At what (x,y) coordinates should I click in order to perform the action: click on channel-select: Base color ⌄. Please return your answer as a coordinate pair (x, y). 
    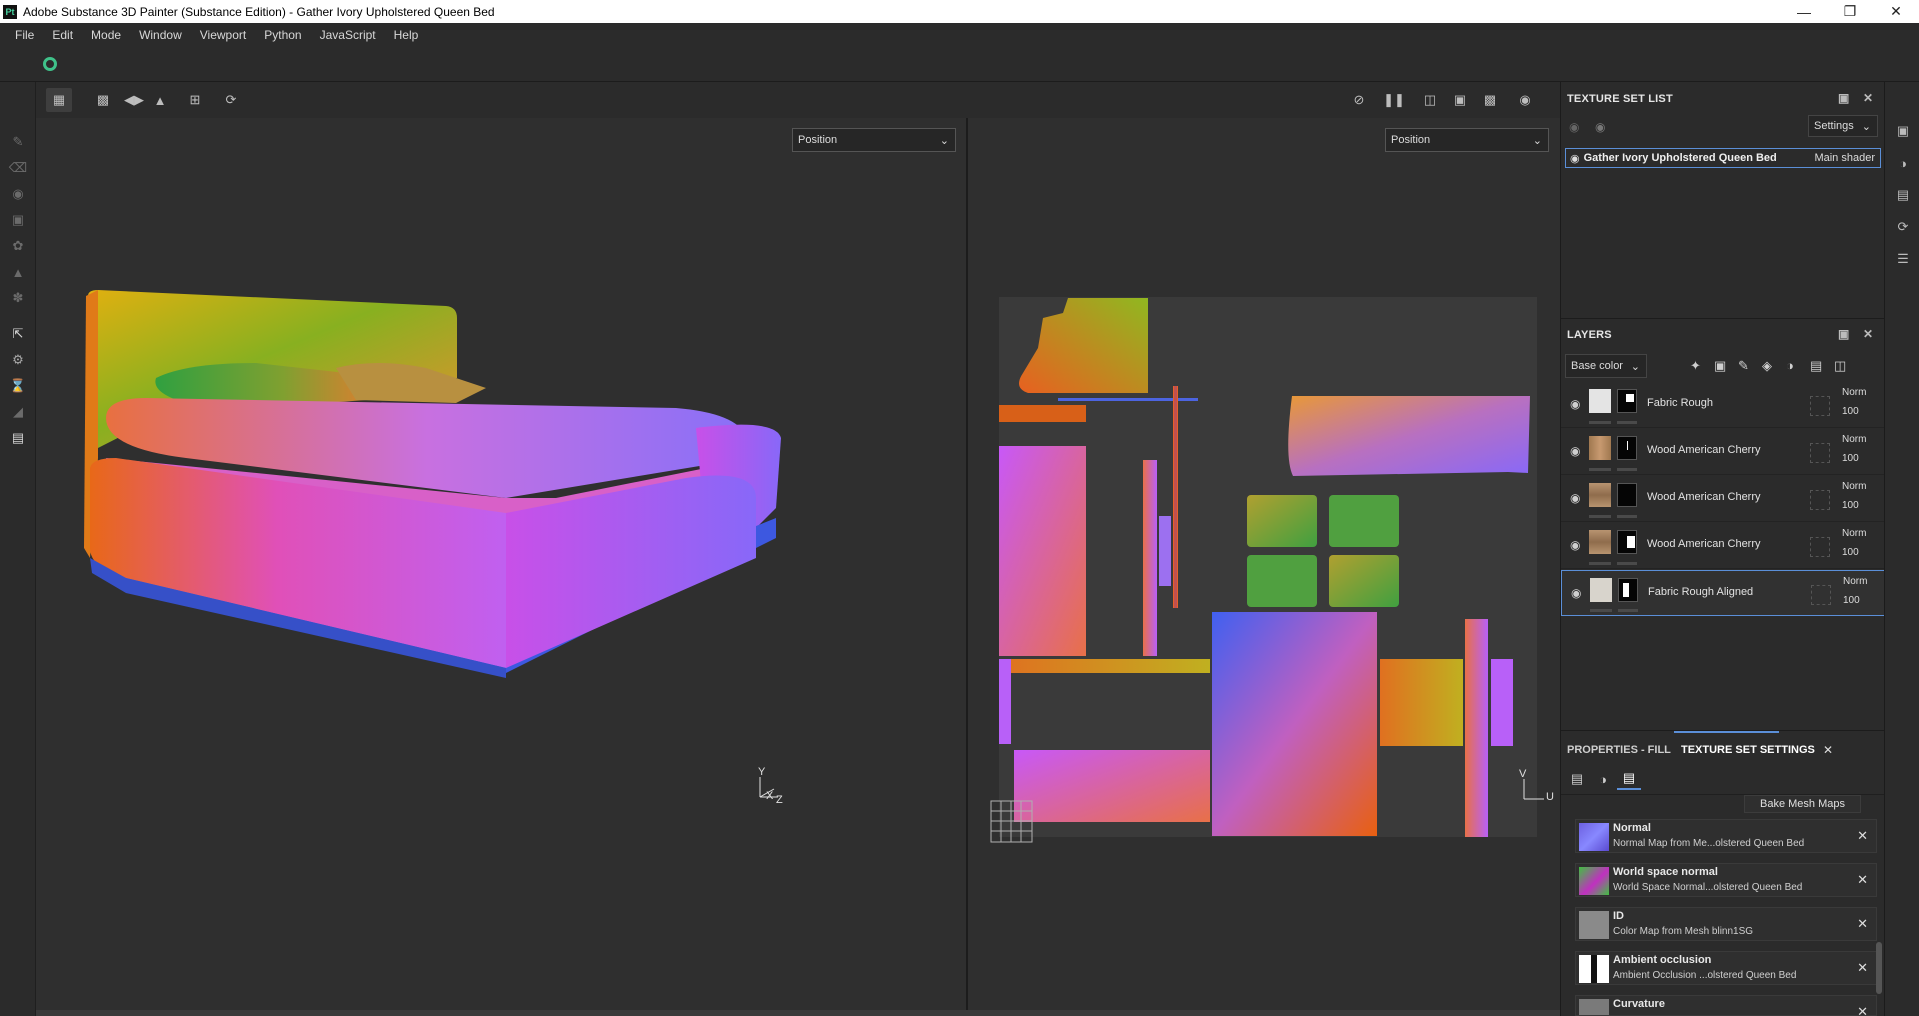
    Looking at the image, I should click on (1606, 366).